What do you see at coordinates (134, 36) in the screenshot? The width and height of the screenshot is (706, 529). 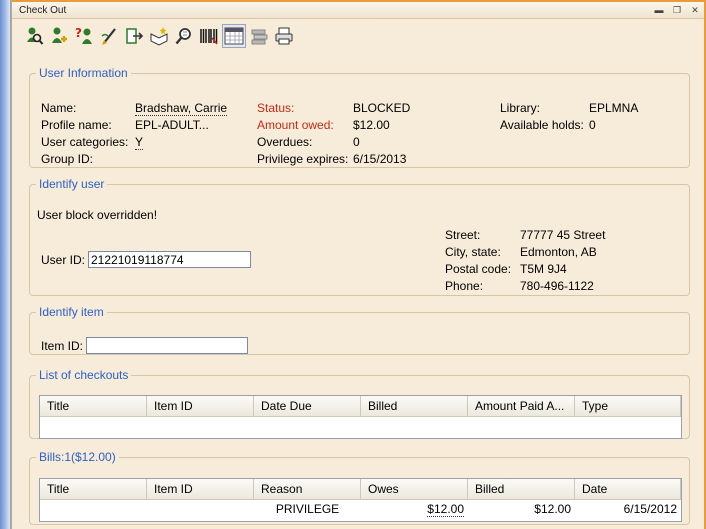 I see `checkout-icon` at bounding box center [134, 36].